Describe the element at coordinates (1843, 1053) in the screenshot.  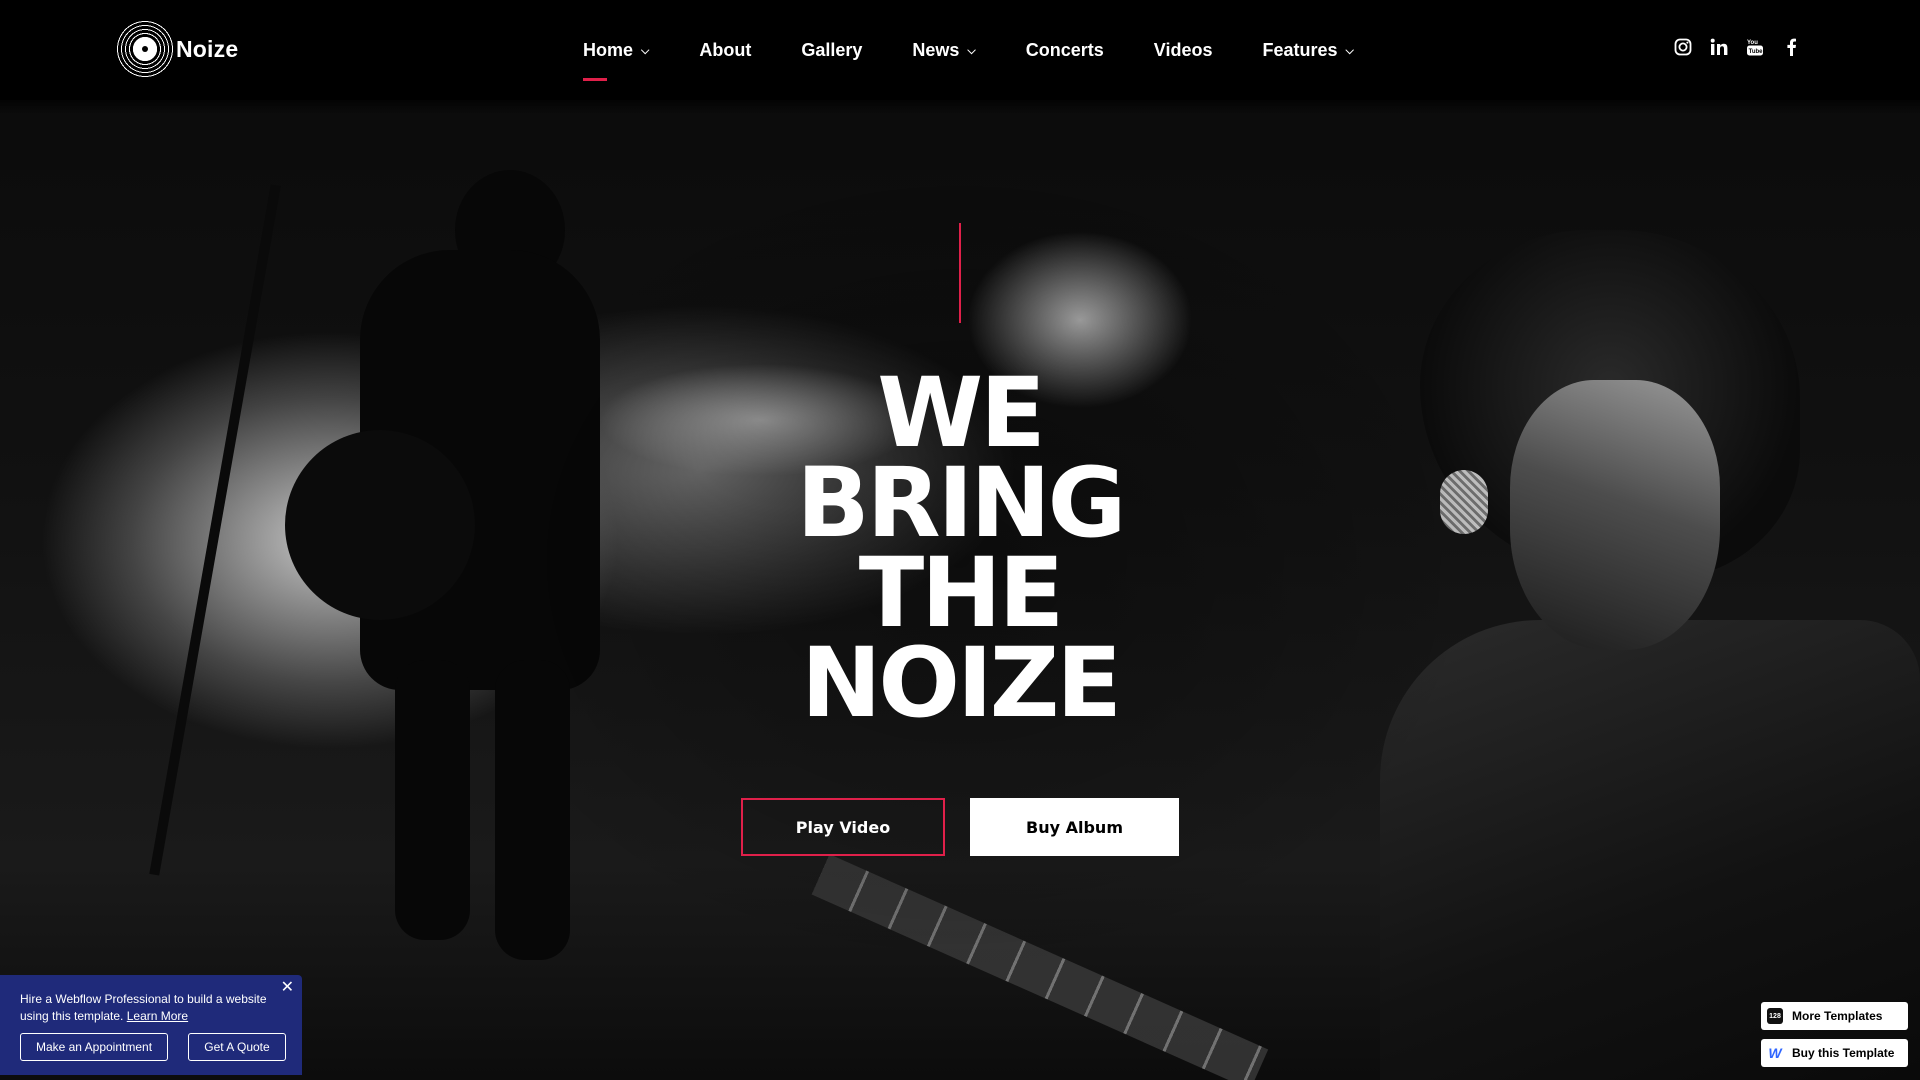
I see `buy-template-label: Buy this Template` at that location.